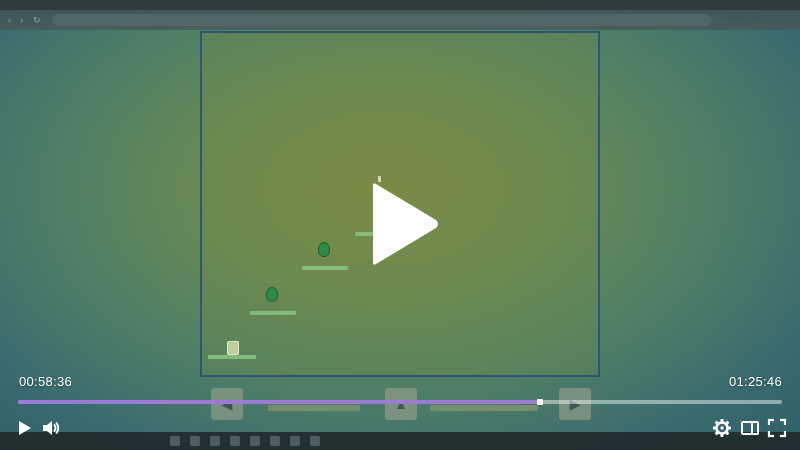 This screenshot has width=800, height=450. I want to click on seek-bar-played, so click(279, 402).